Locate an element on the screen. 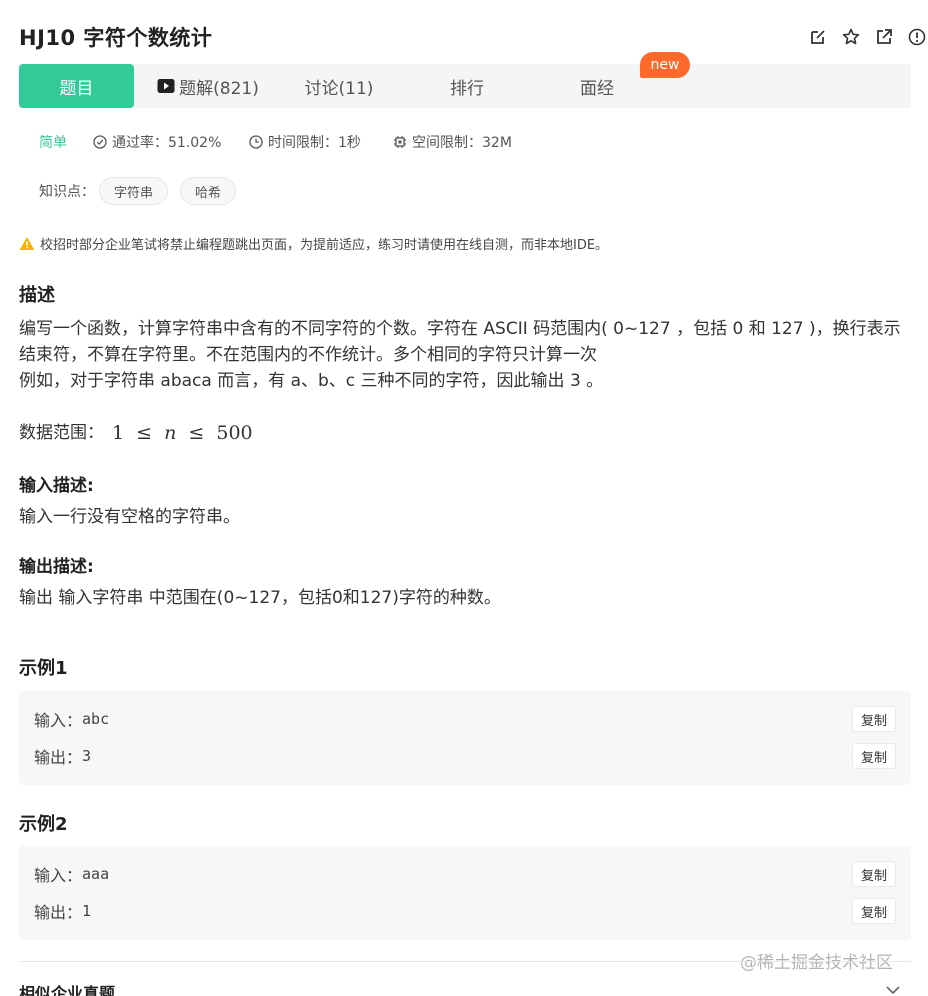  description-line: 结束符，不算在字符里。不在范围内的不作统计。多个相同的字符只计算一次 is located at coordinates (308, 355).